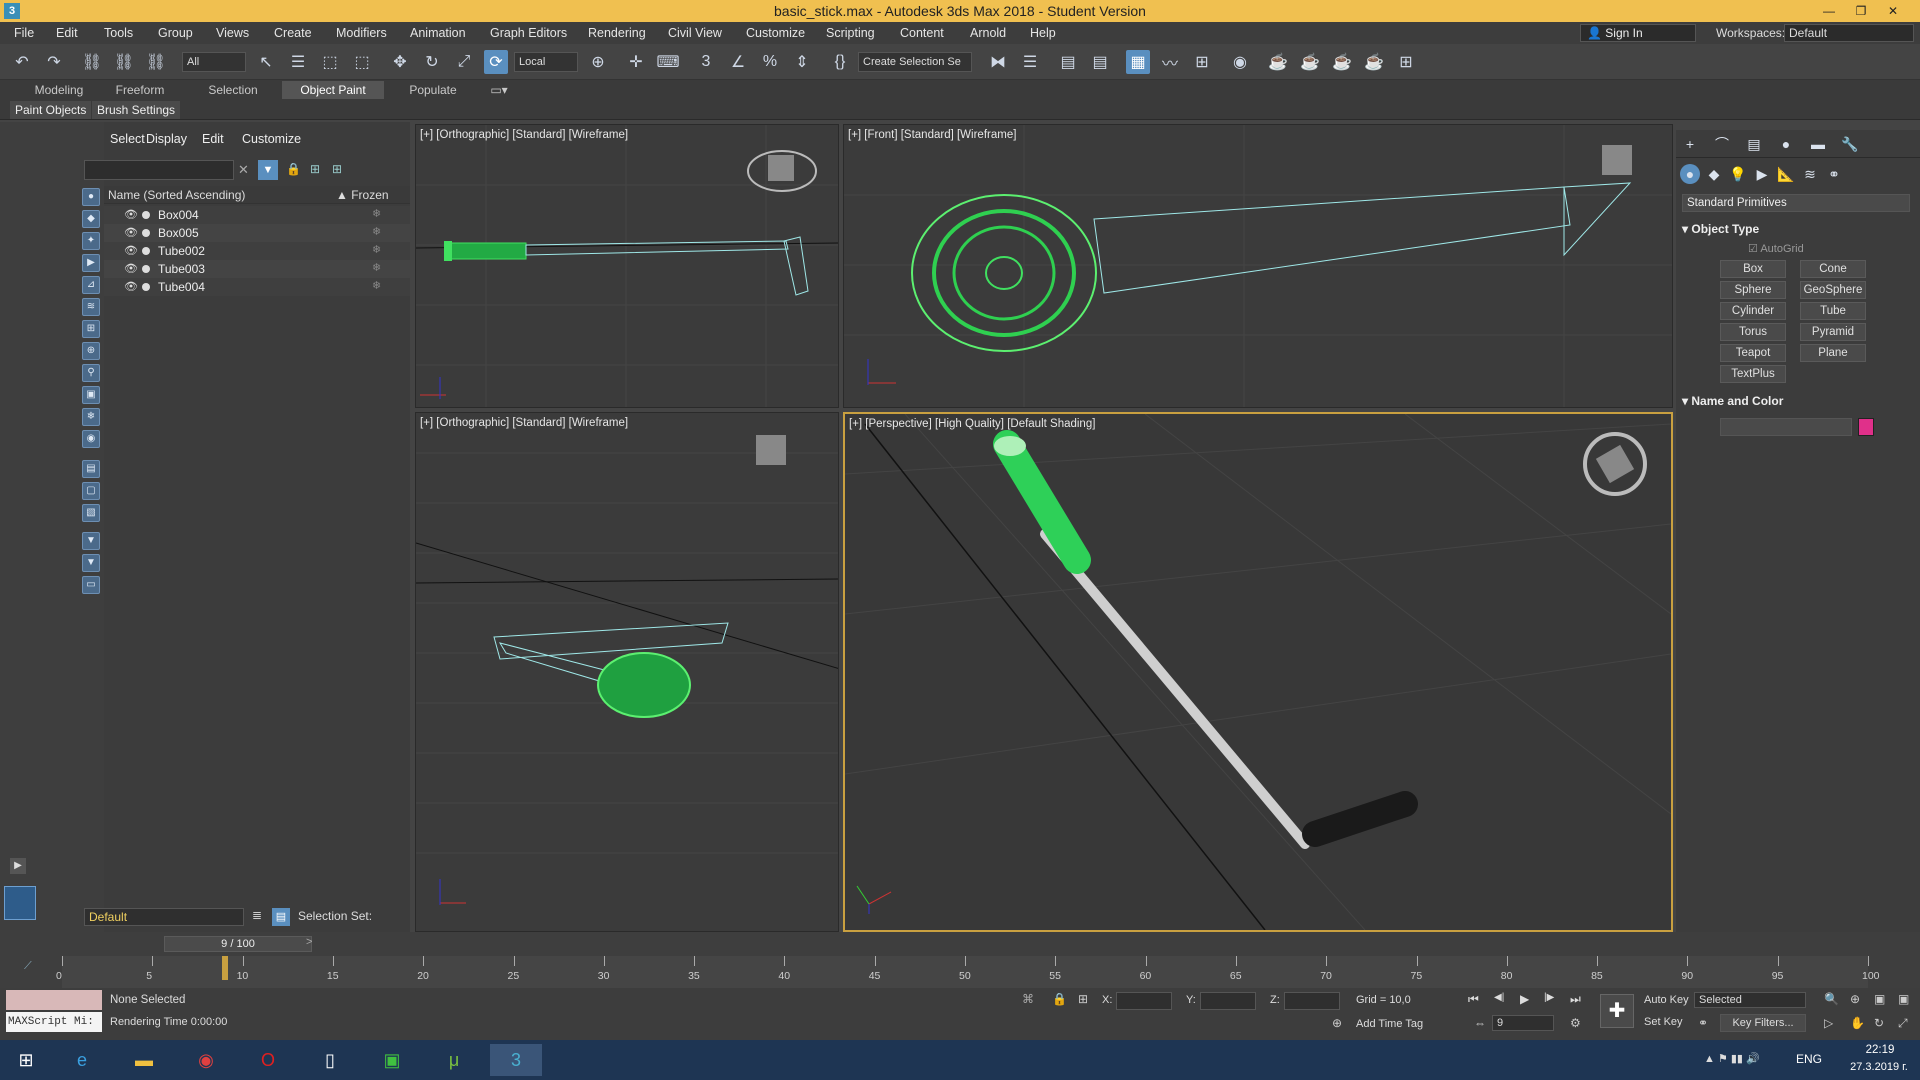 The image size is (1920, 1080). What do you see at coordinates (546, 62) in the screenshot?
I see `reference-coord-dropdown: Local` at bounding box center [546, 62].